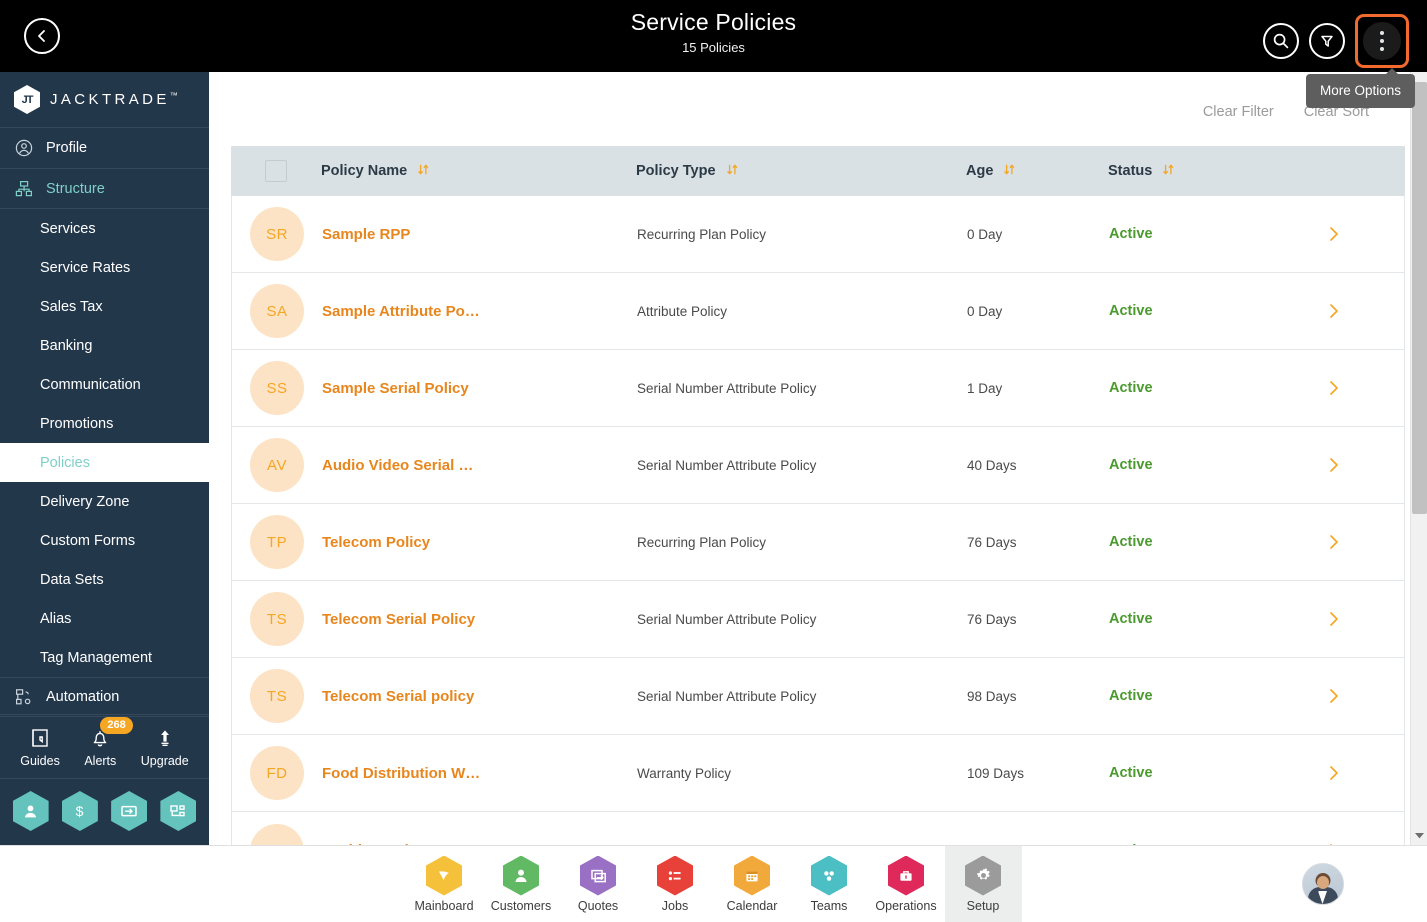  What do you see at coordinates (277, 465) in the screenshot?
I see `row-avatar-cell: AV` at bounding box center [277, 465].